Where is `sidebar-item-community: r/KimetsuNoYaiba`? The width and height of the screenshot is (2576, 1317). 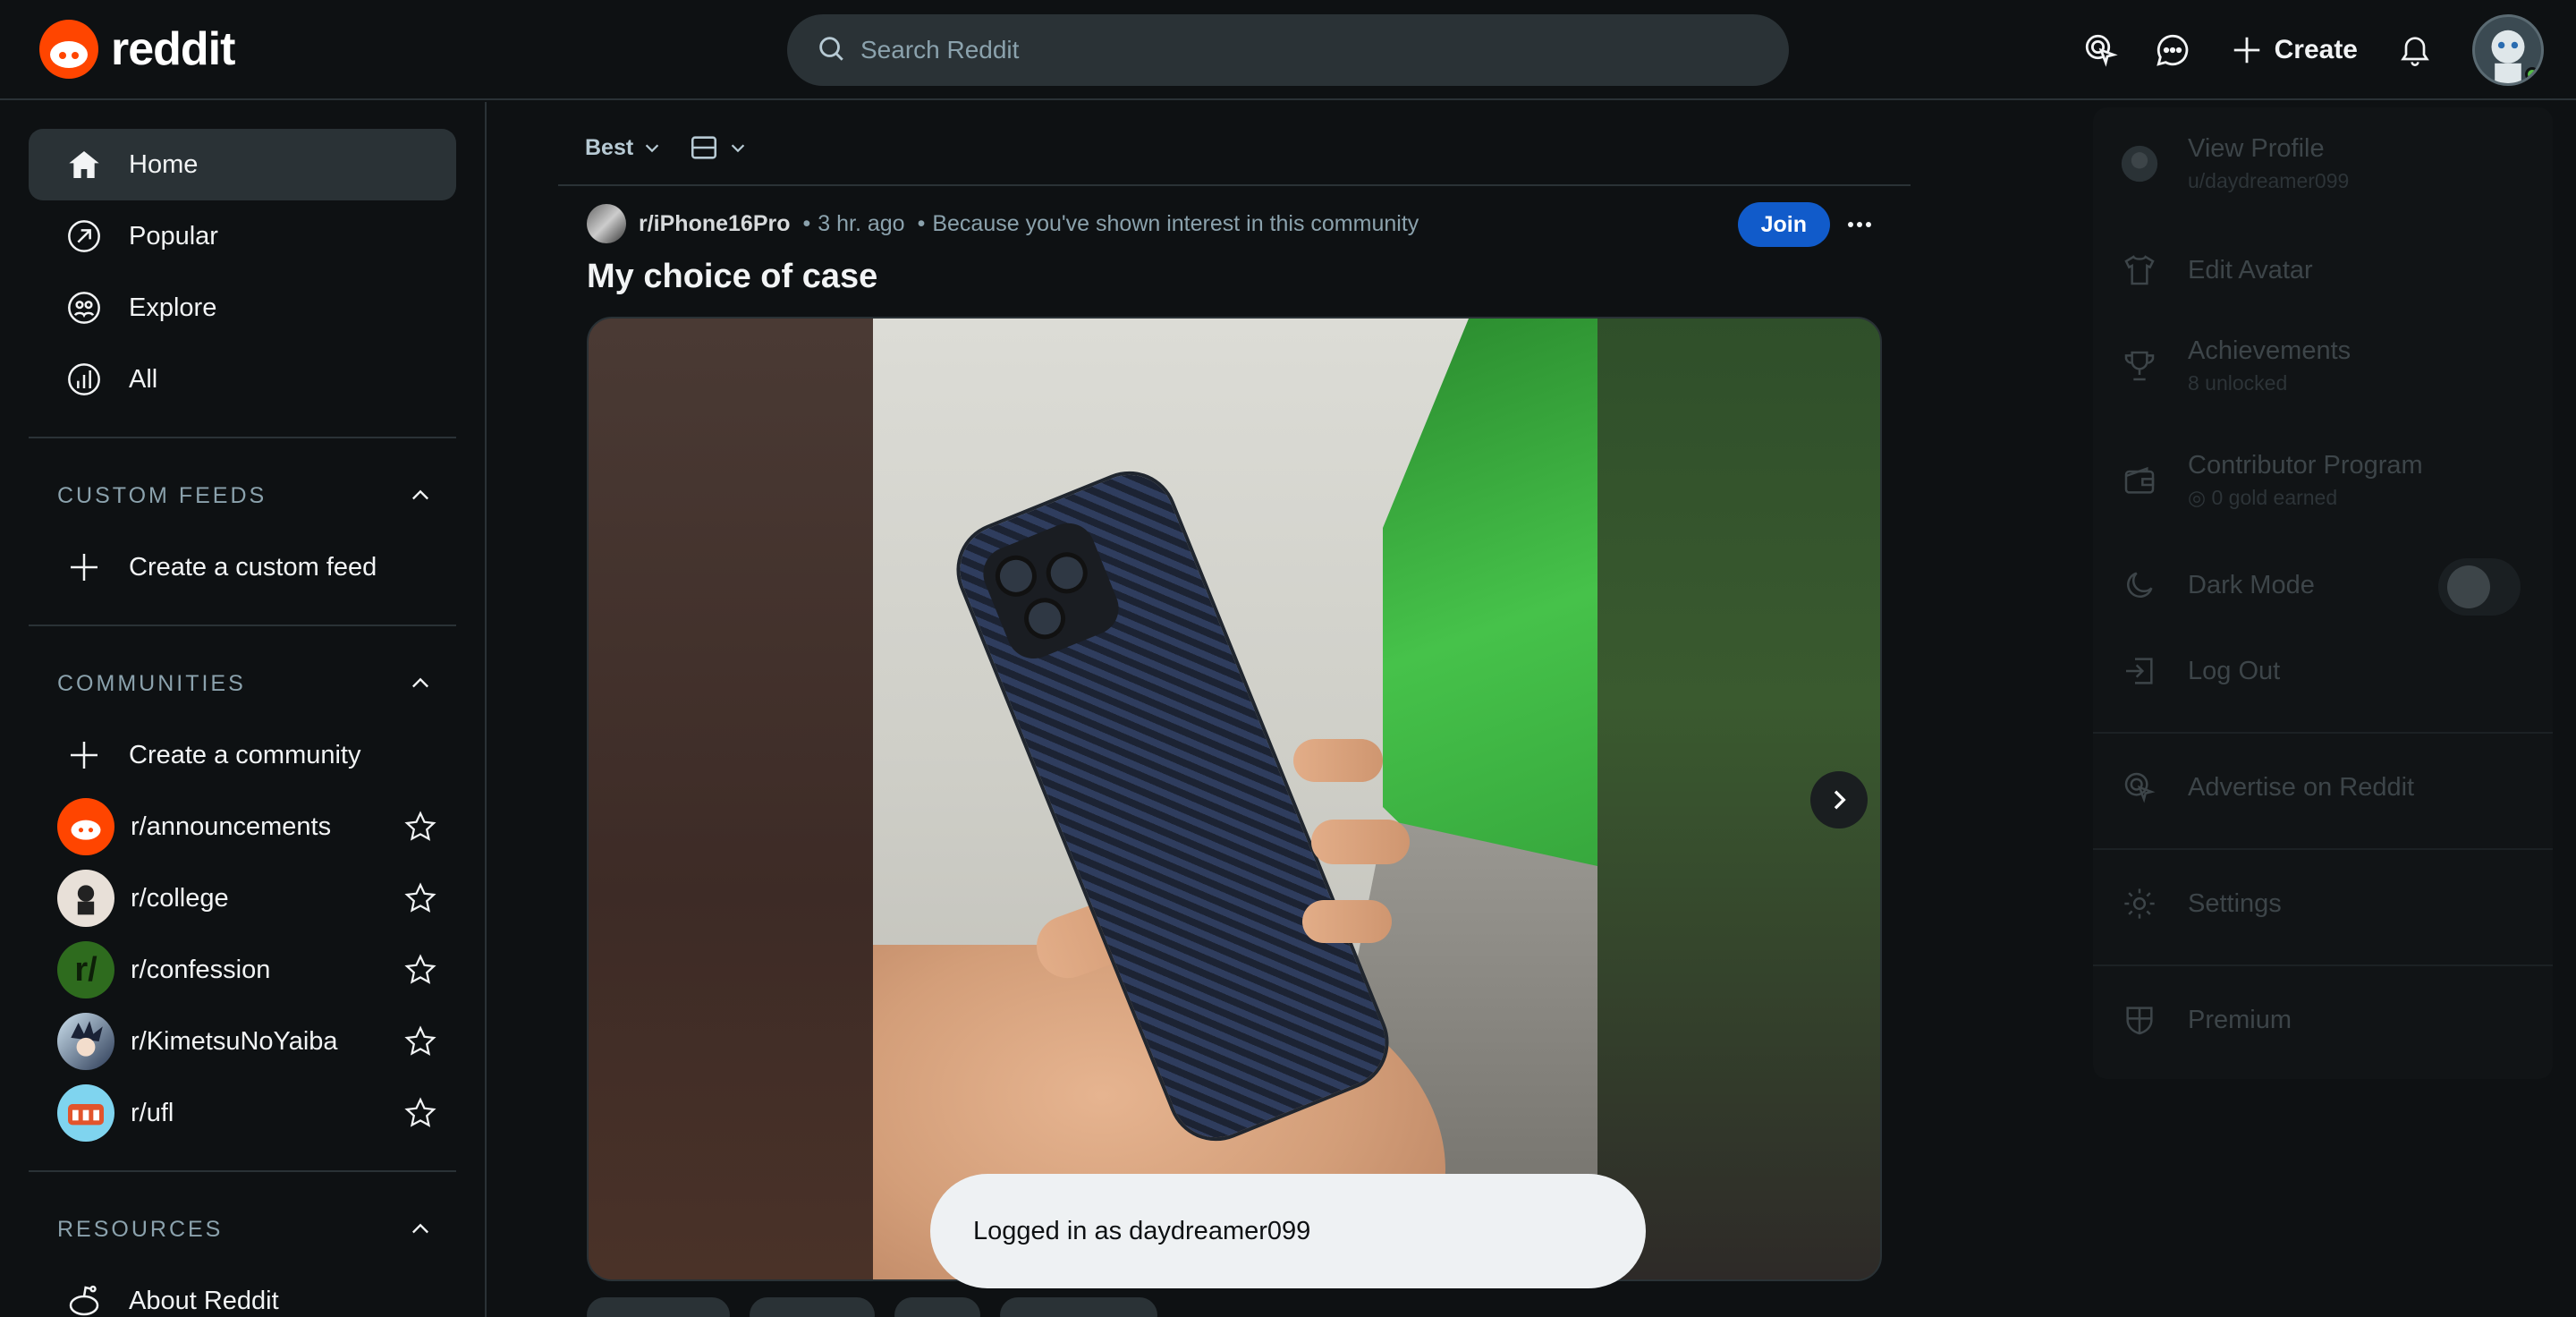
sidebar-item-community: r/KimetsuNoYaiba is located at coordinates (242, 1042).